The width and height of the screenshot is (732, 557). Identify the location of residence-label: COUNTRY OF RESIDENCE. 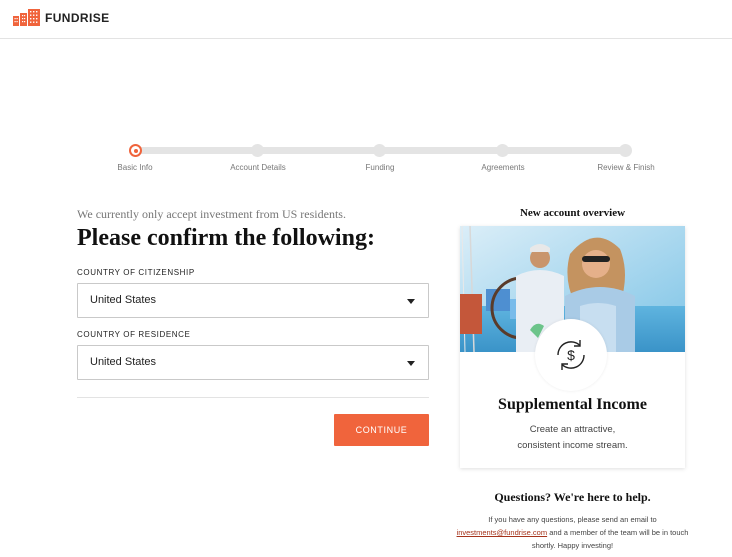
(134, 334).